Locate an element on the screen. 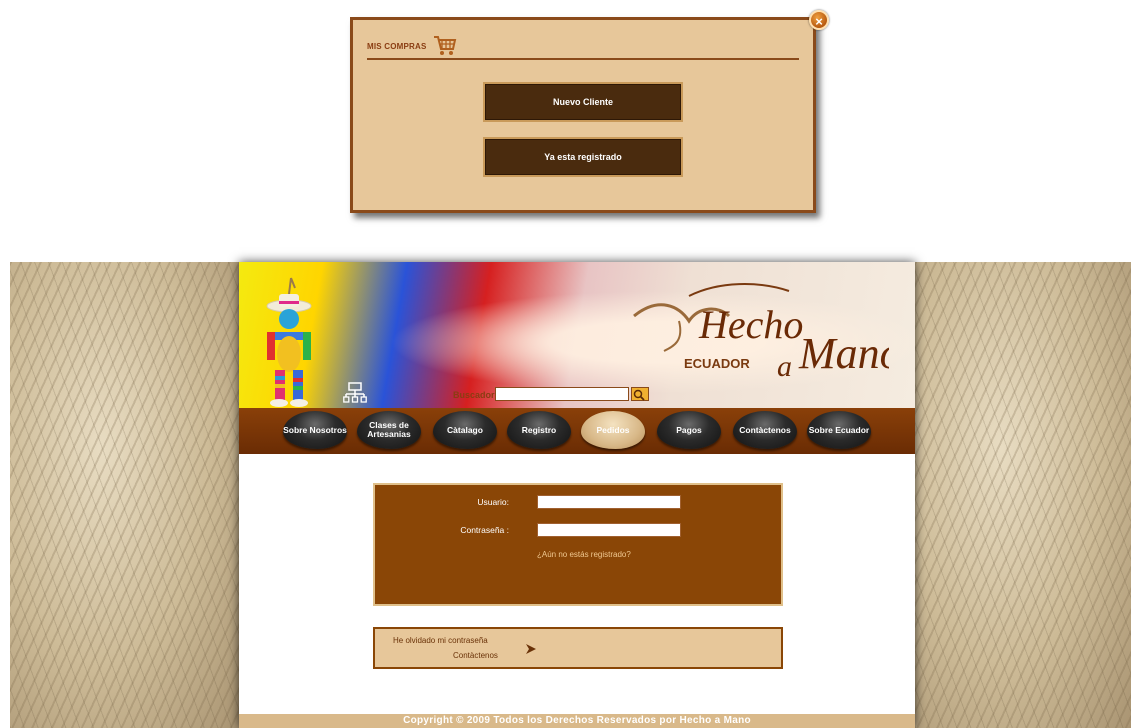  svg-text: Hecho is located at coordinates (750, 324).